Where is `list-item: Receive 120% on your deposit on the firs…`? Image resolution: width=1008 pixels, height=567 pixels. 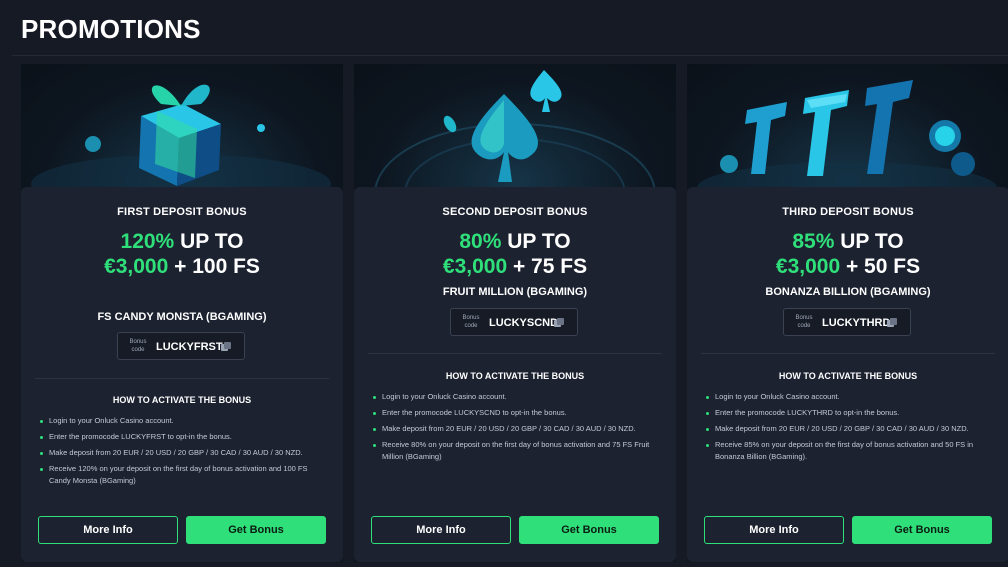 list-item: Receive 120% on your deposit on the firs… is located at coordinates (182, 475).